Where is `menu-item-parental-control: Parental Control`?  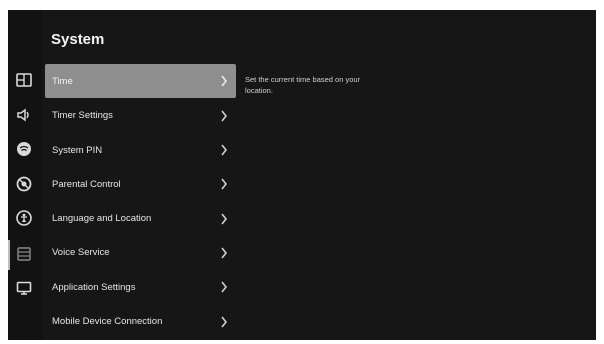 menu-item-parental-control: Parental Control is located at coordinates (140, 184).